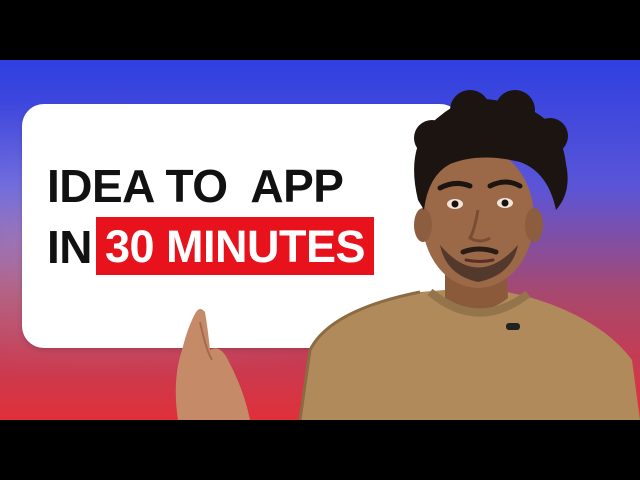  What do you see at coordinates (212, 364) in the screenshot?
I see `raised-hand` at bounding box center [212, 364].